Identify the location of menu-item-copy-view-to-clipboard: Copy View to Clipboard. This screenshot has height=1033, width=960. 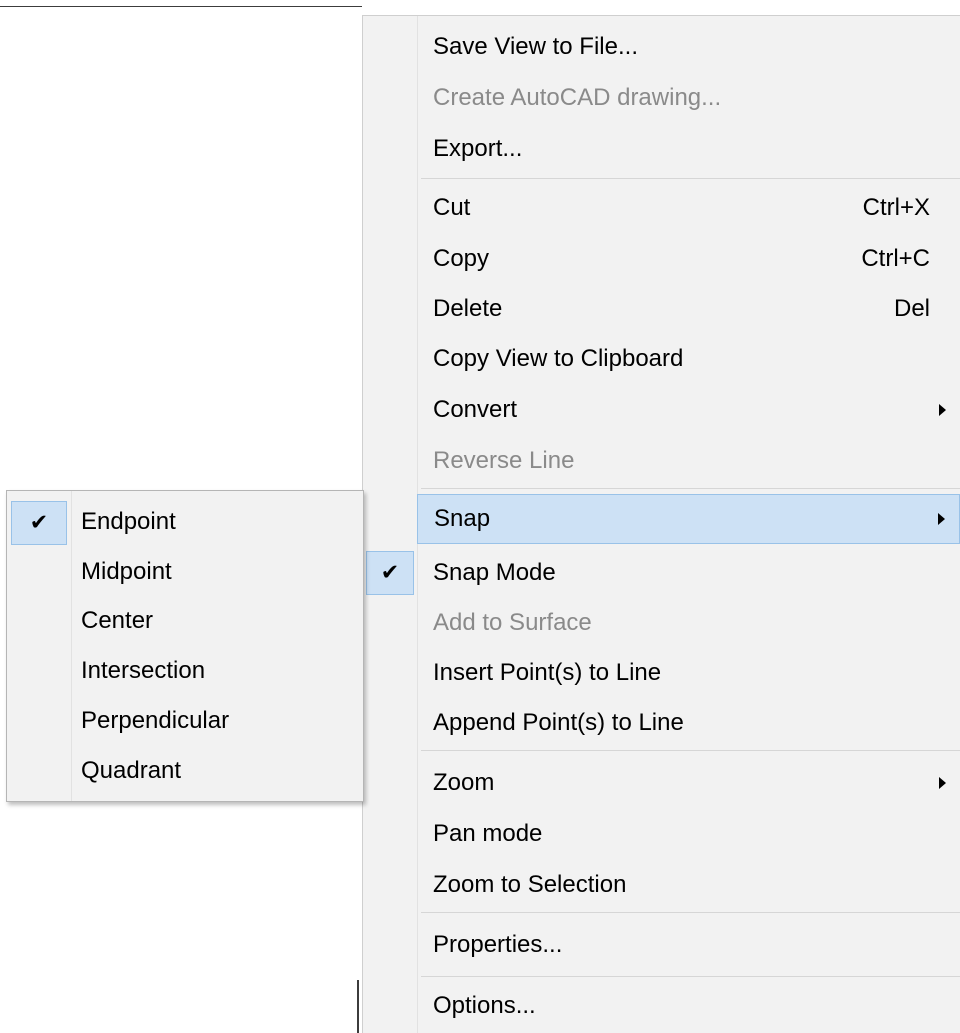
(661, 359).